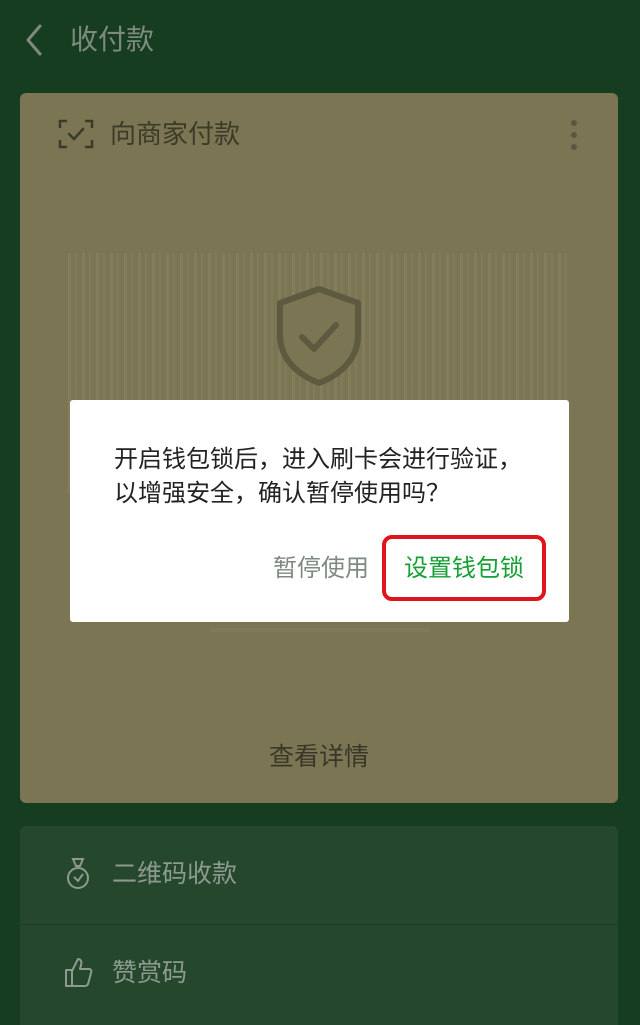  Describe the element at coordinates (574, 135) in the screenshot. I see `more-options-icon` at that location.